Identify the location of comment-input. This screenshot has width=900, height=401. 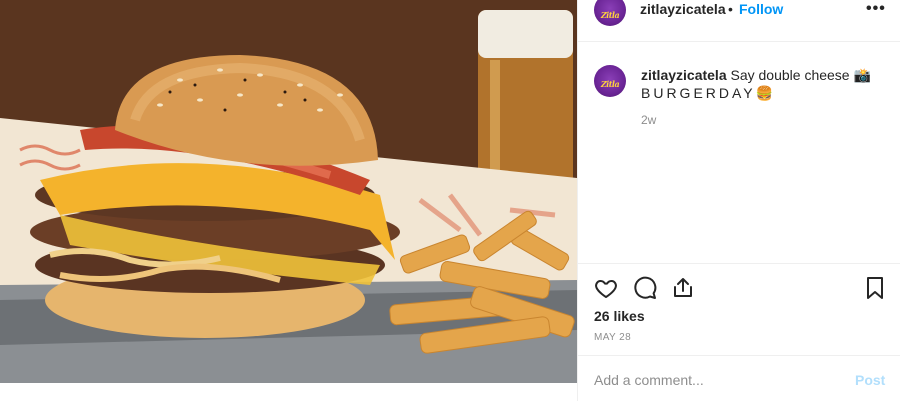
(714, 380).